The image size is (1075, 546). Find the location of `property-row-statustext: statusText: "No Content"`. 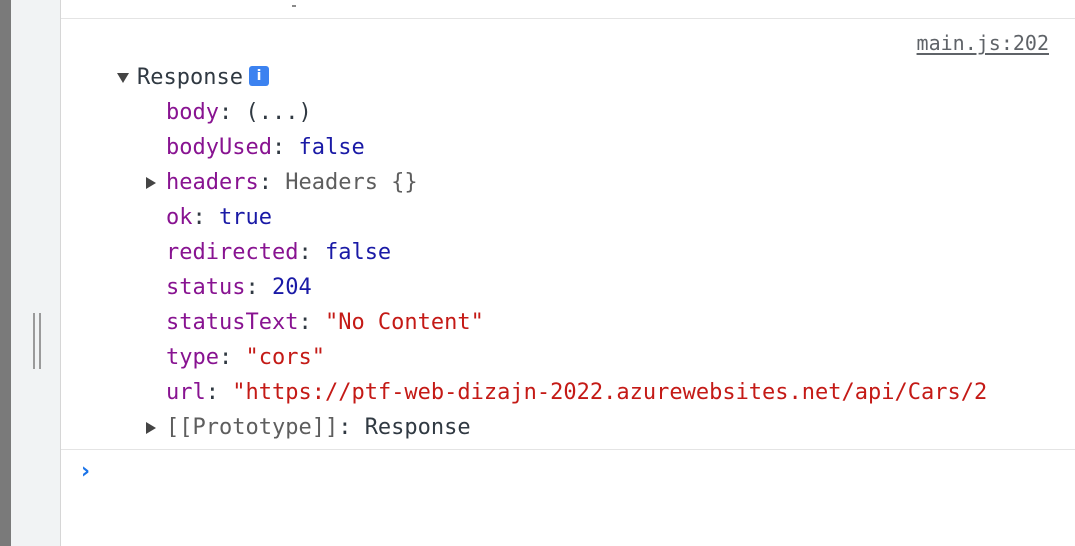

property-row-statustext: statusText: "No Content" is located at coordinates (325, 322).